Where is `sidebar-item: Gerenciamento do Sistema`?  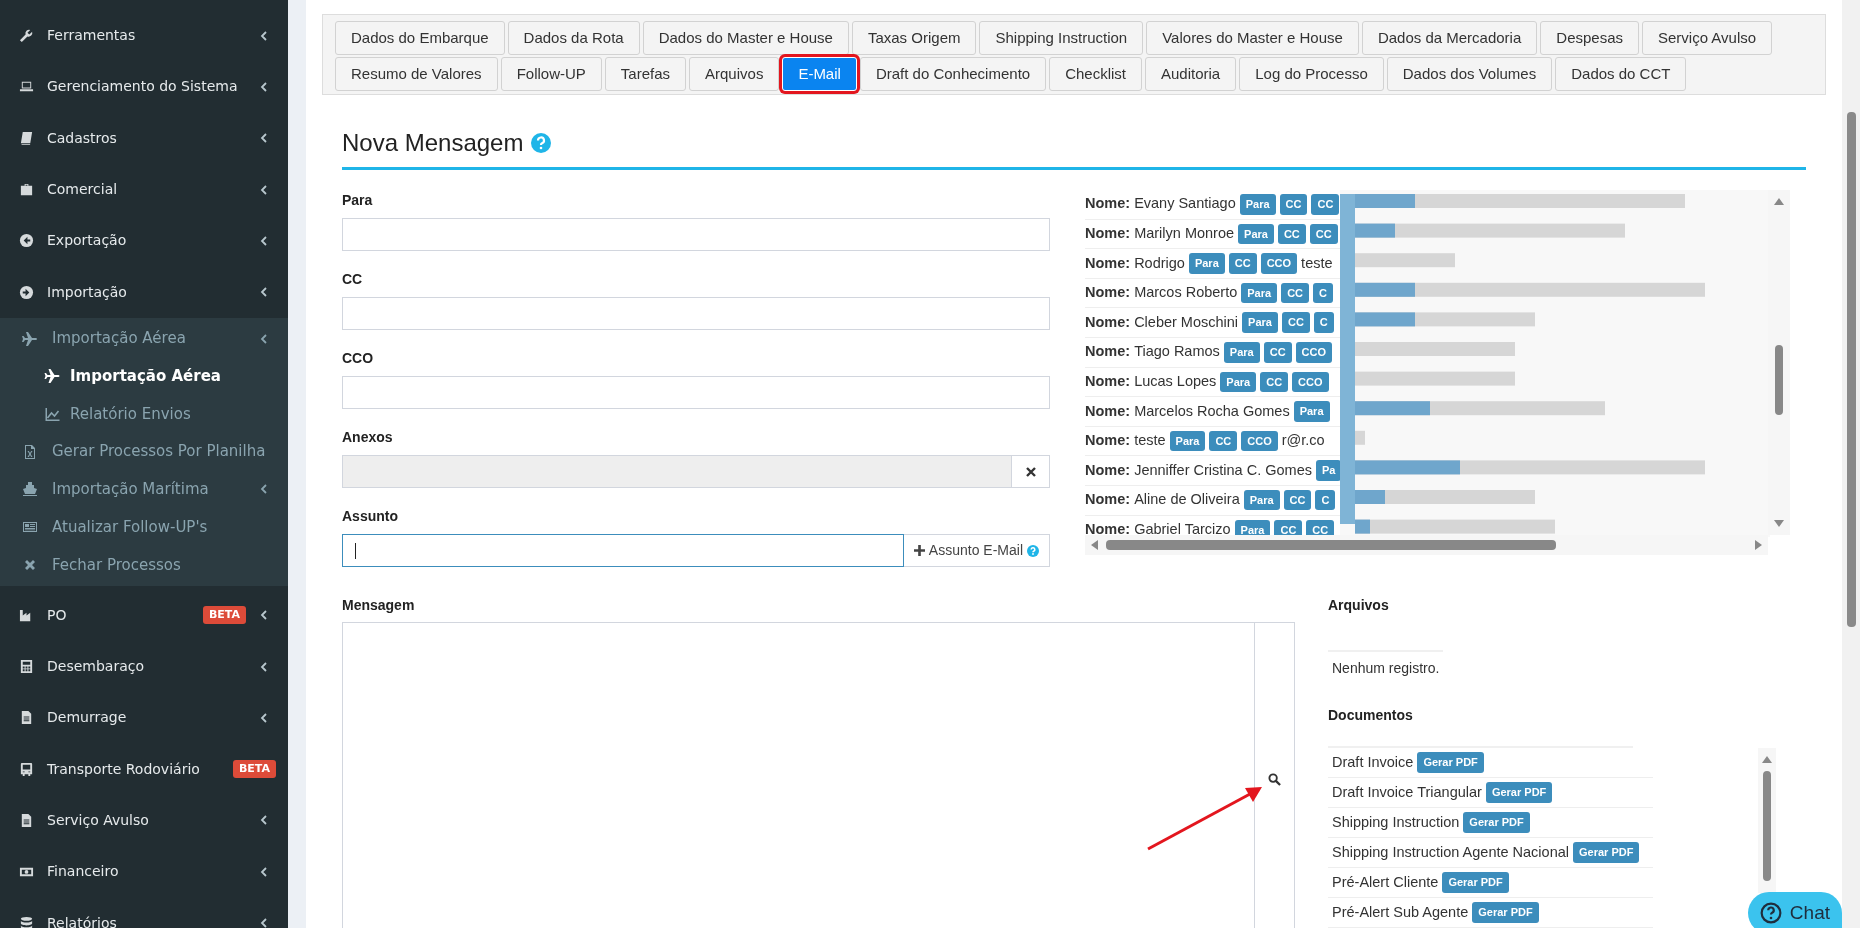
sidebar-item: Gerenciamento do Sistema is located at coordinates (144, 87).